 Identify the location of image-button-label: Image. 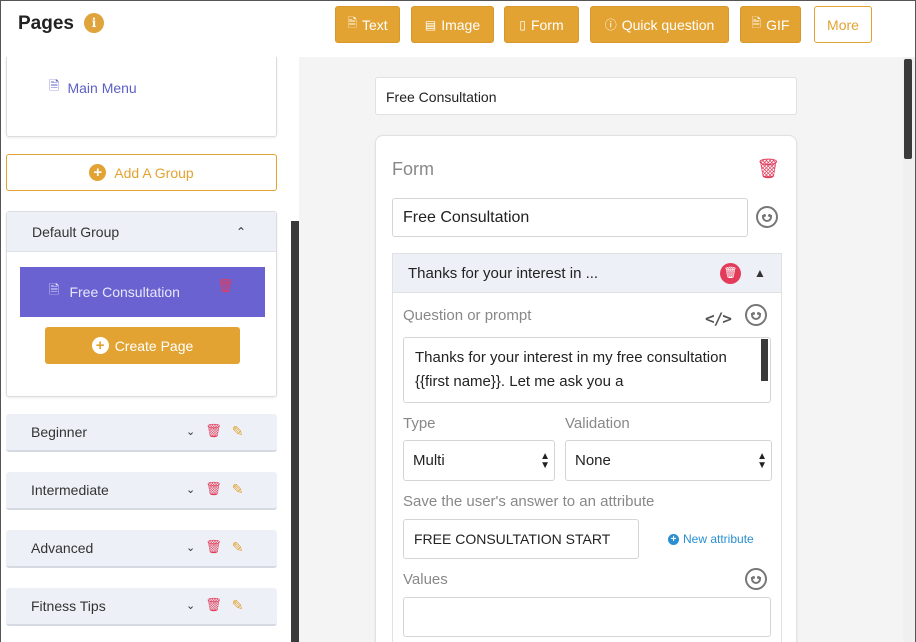
(461, 24).